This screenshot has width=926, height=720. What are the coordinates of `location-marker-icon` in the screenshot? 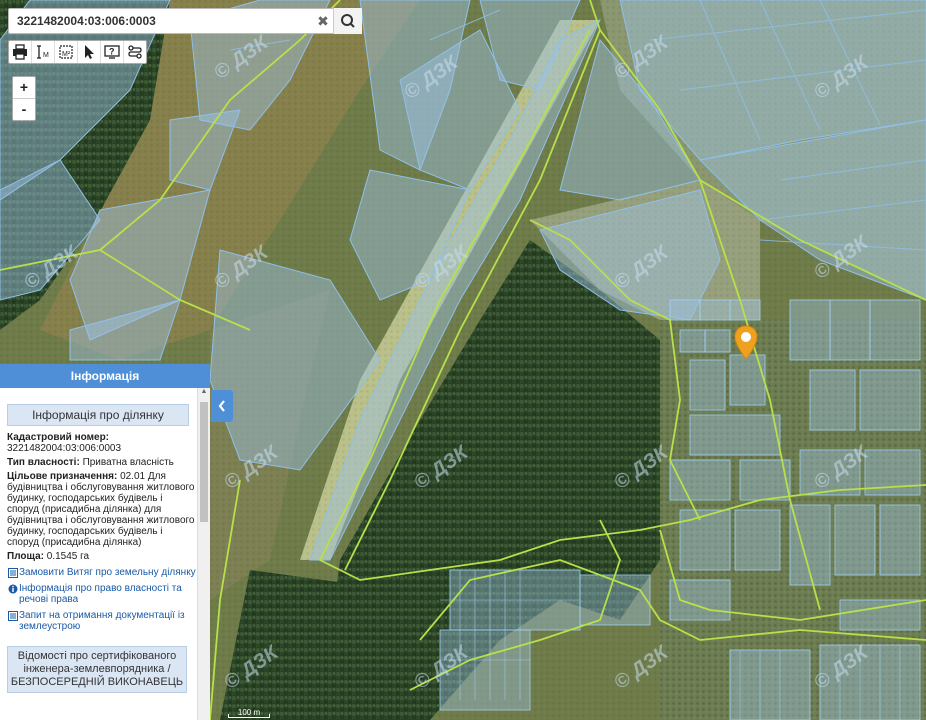 It's located at (746, 345).